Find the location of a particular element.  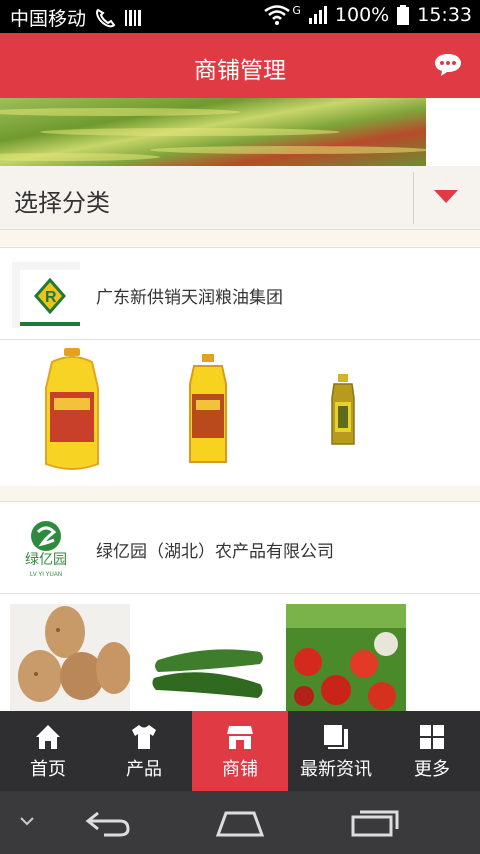

home-nav-icon is located at coordinates (240, 823).